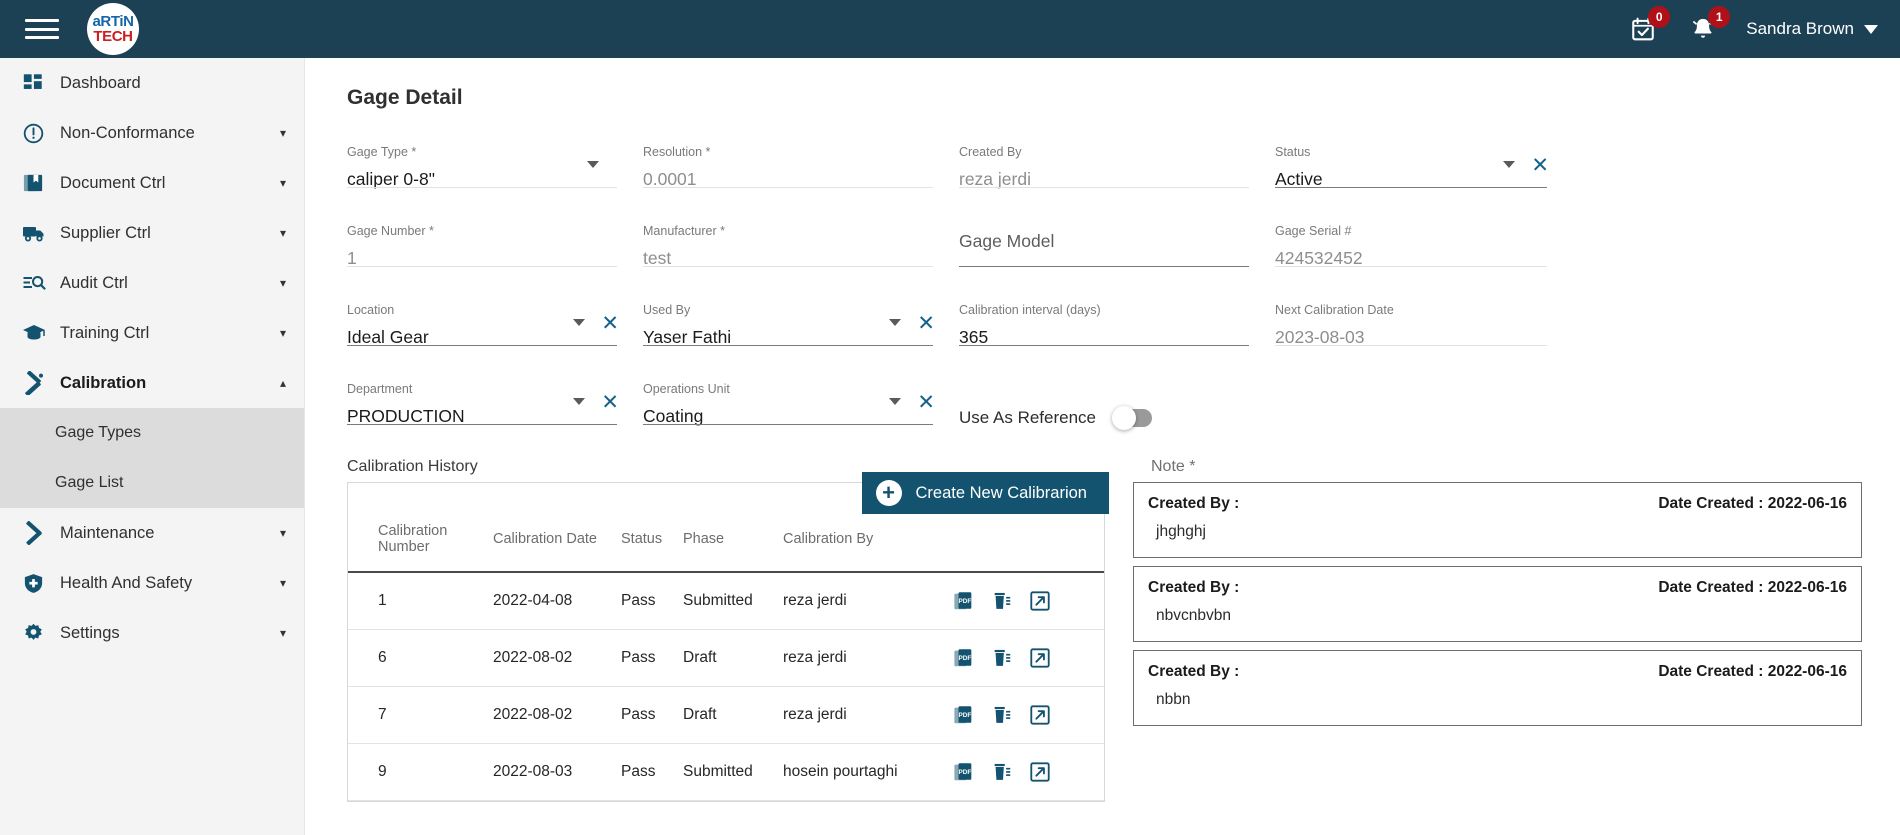 The height and width of the screenshot is (835, 1900). Describe the element at coordinates (677, 152) in the screenshot. I see `resolution-label: Resolution *` at that location.